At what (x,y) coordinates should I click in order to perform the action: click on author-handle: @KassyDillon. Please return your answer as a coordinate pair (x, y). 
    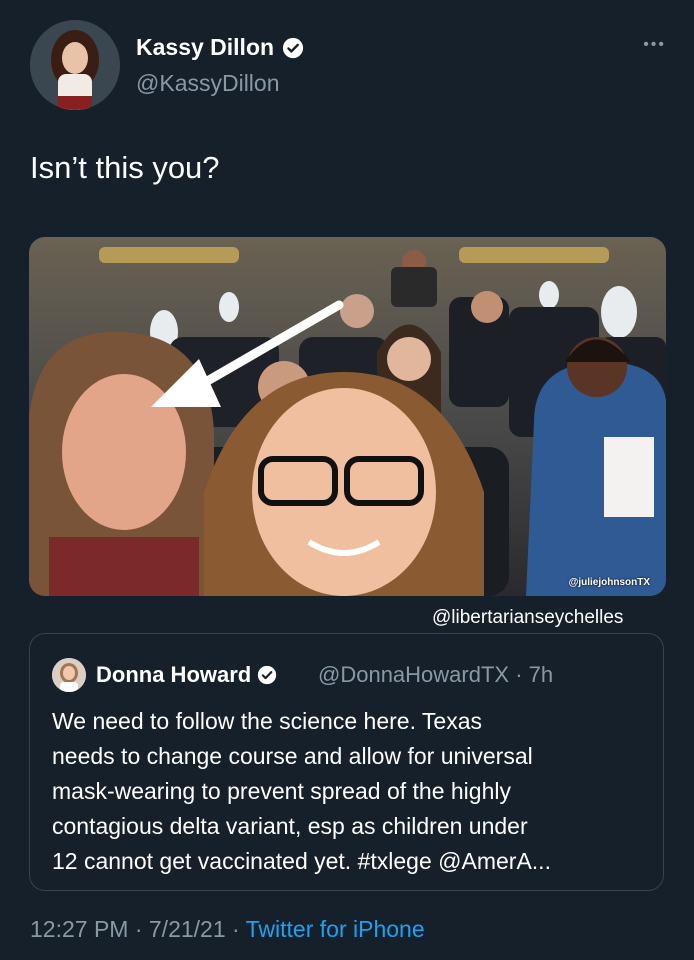
    Looking at the image, I should click on (208, 83).